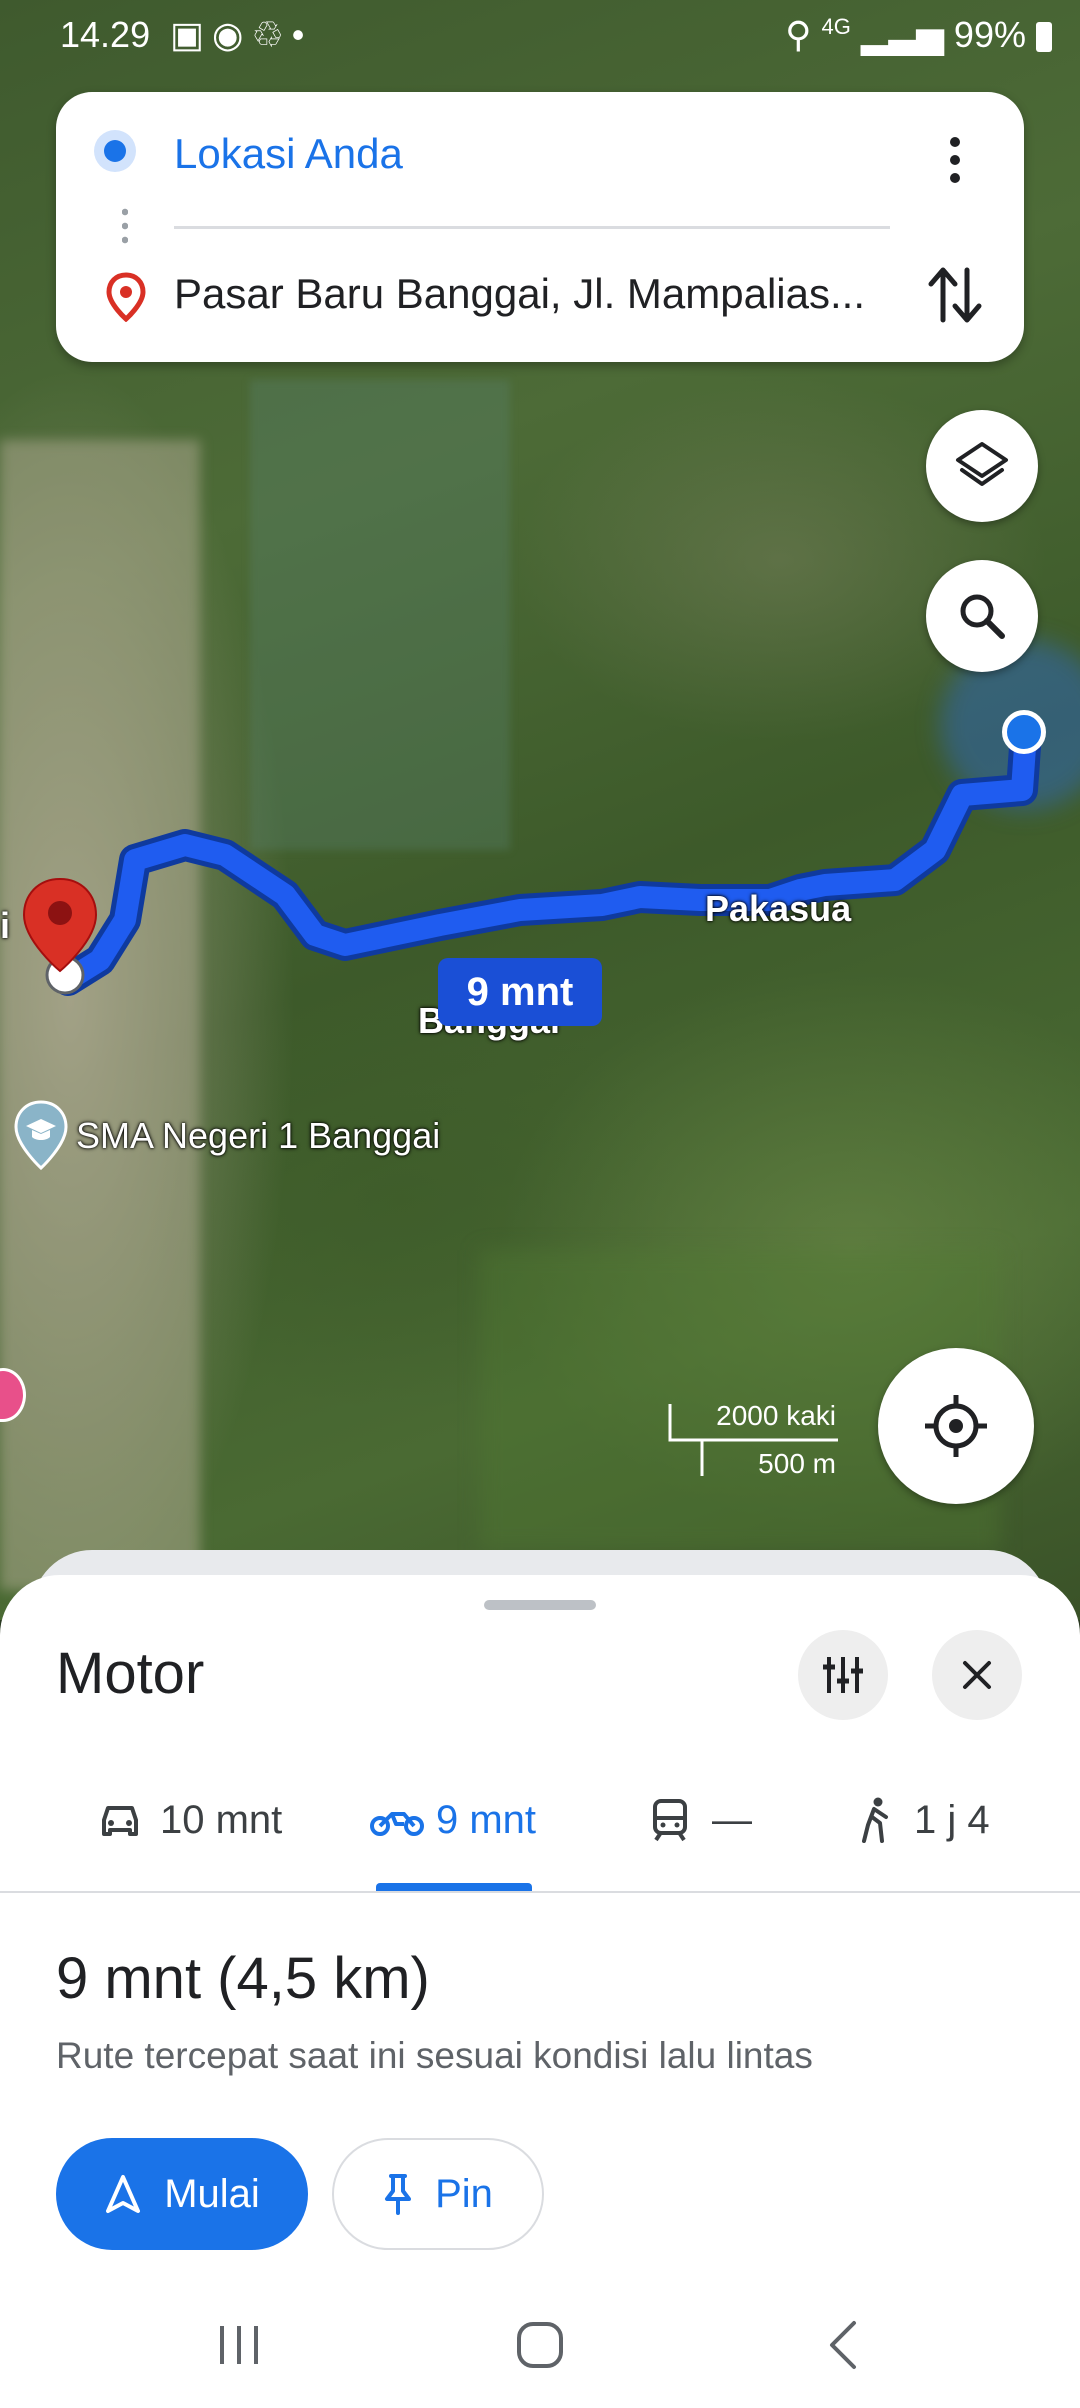 This screenshot has height=2408, width=1080. Describe the element at coordinates (1044, 37) in the screenshot. I see `battery-icon` at that location.